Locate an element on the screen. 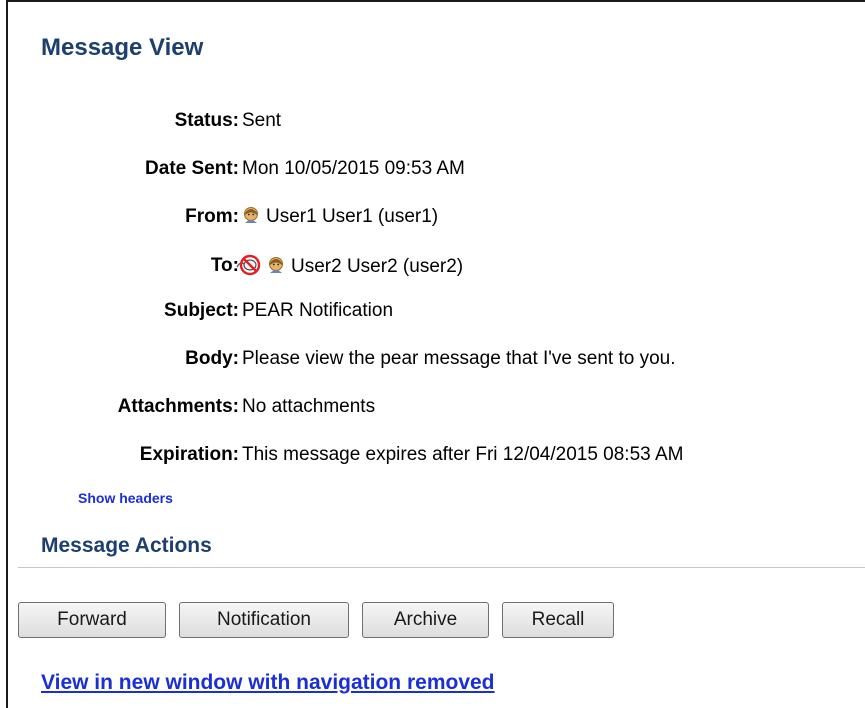  forward-button: Forward is located at coordinates (92, 620).